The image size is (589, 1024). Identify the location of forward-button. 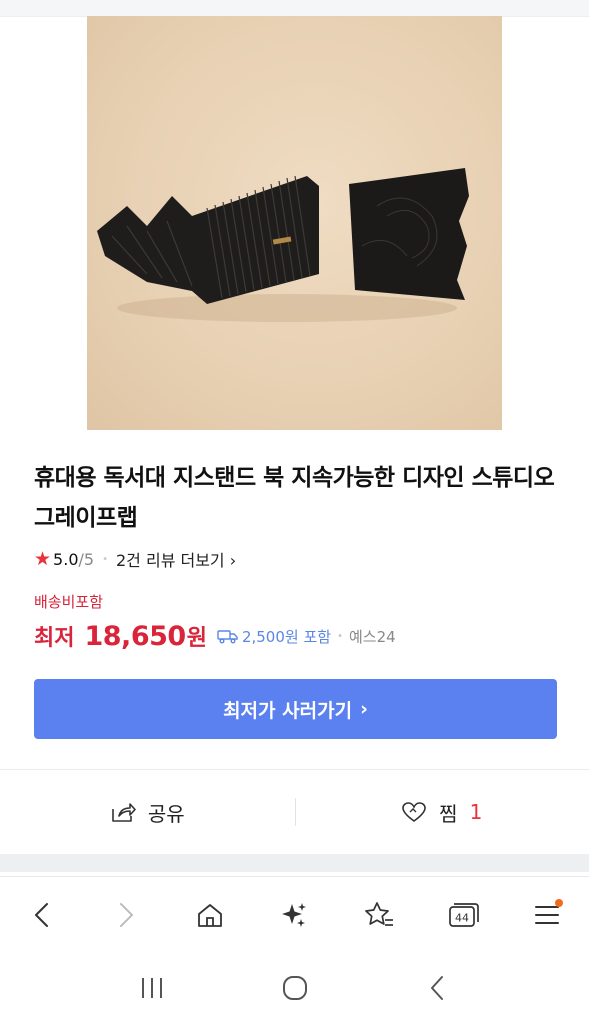
(126, 915).